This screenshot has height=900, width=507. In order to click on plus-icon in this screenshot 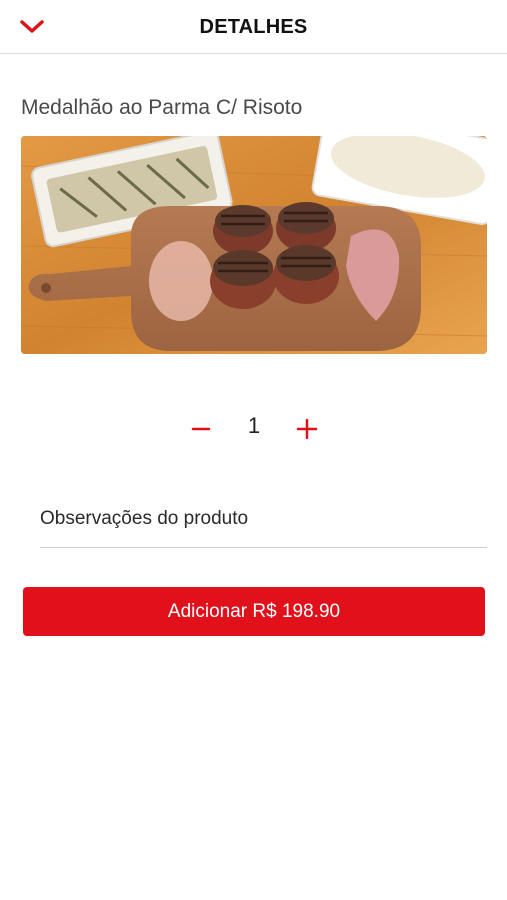, I will do `click(307, 428)`.